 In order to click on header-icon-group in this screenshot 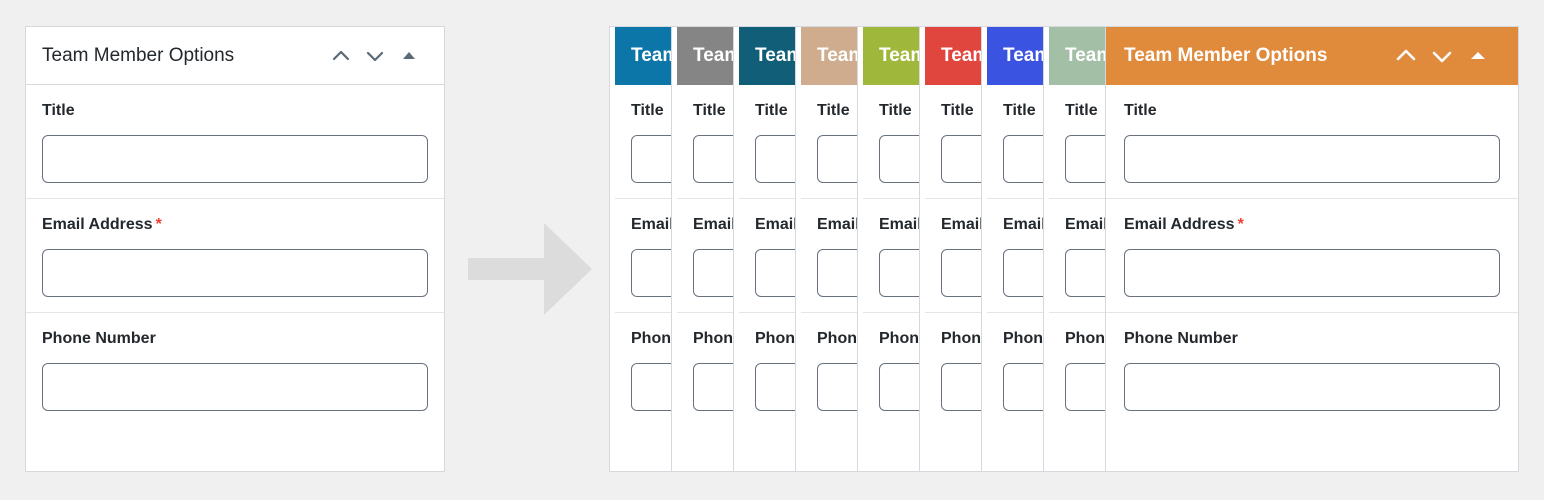, I will do `click(1442, 56)`.